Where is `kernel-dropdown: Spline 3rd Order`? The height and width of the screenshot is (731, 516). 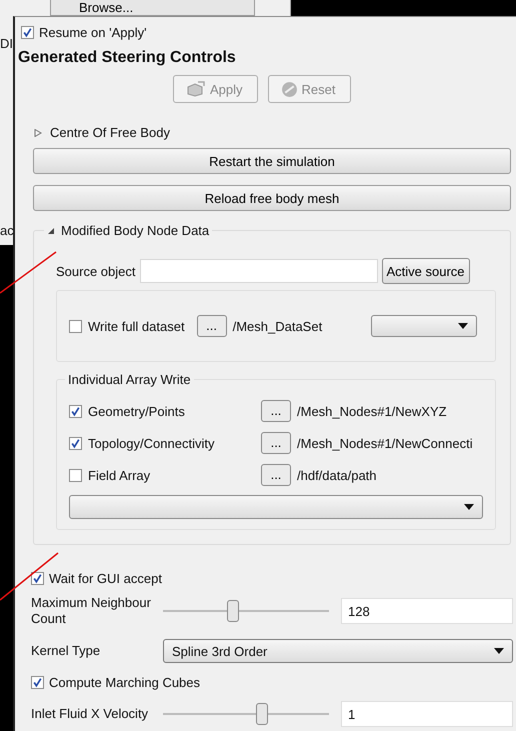 kernel-dropdown: Spline 3rd Order is located at coordinates (338, 651).